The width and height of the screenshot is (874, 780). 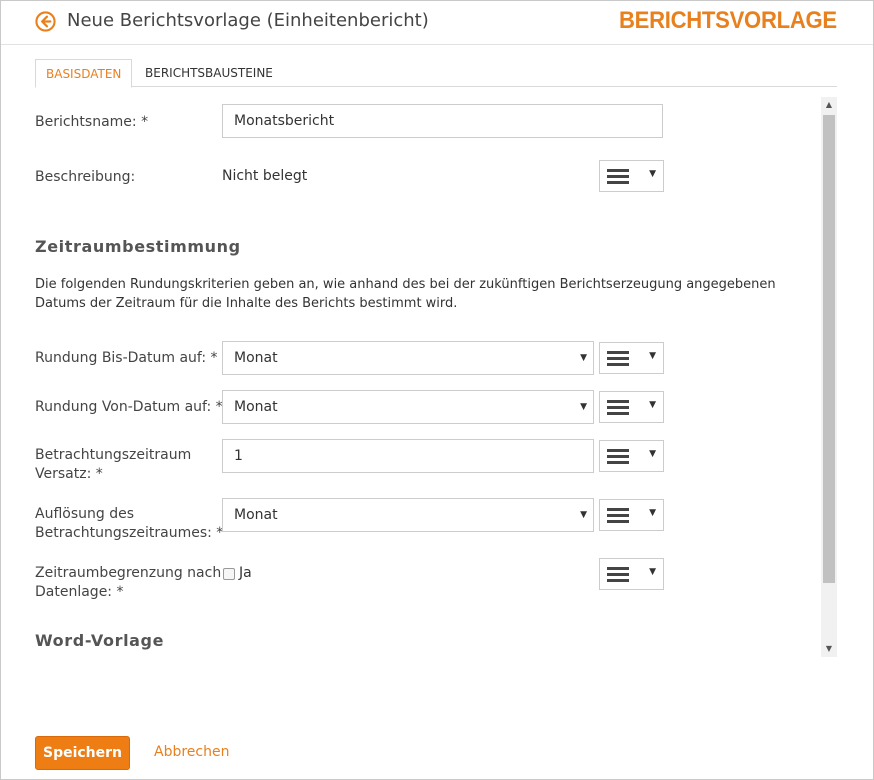 I want to click on back-arrow-icon, so click(x=45, y=21).